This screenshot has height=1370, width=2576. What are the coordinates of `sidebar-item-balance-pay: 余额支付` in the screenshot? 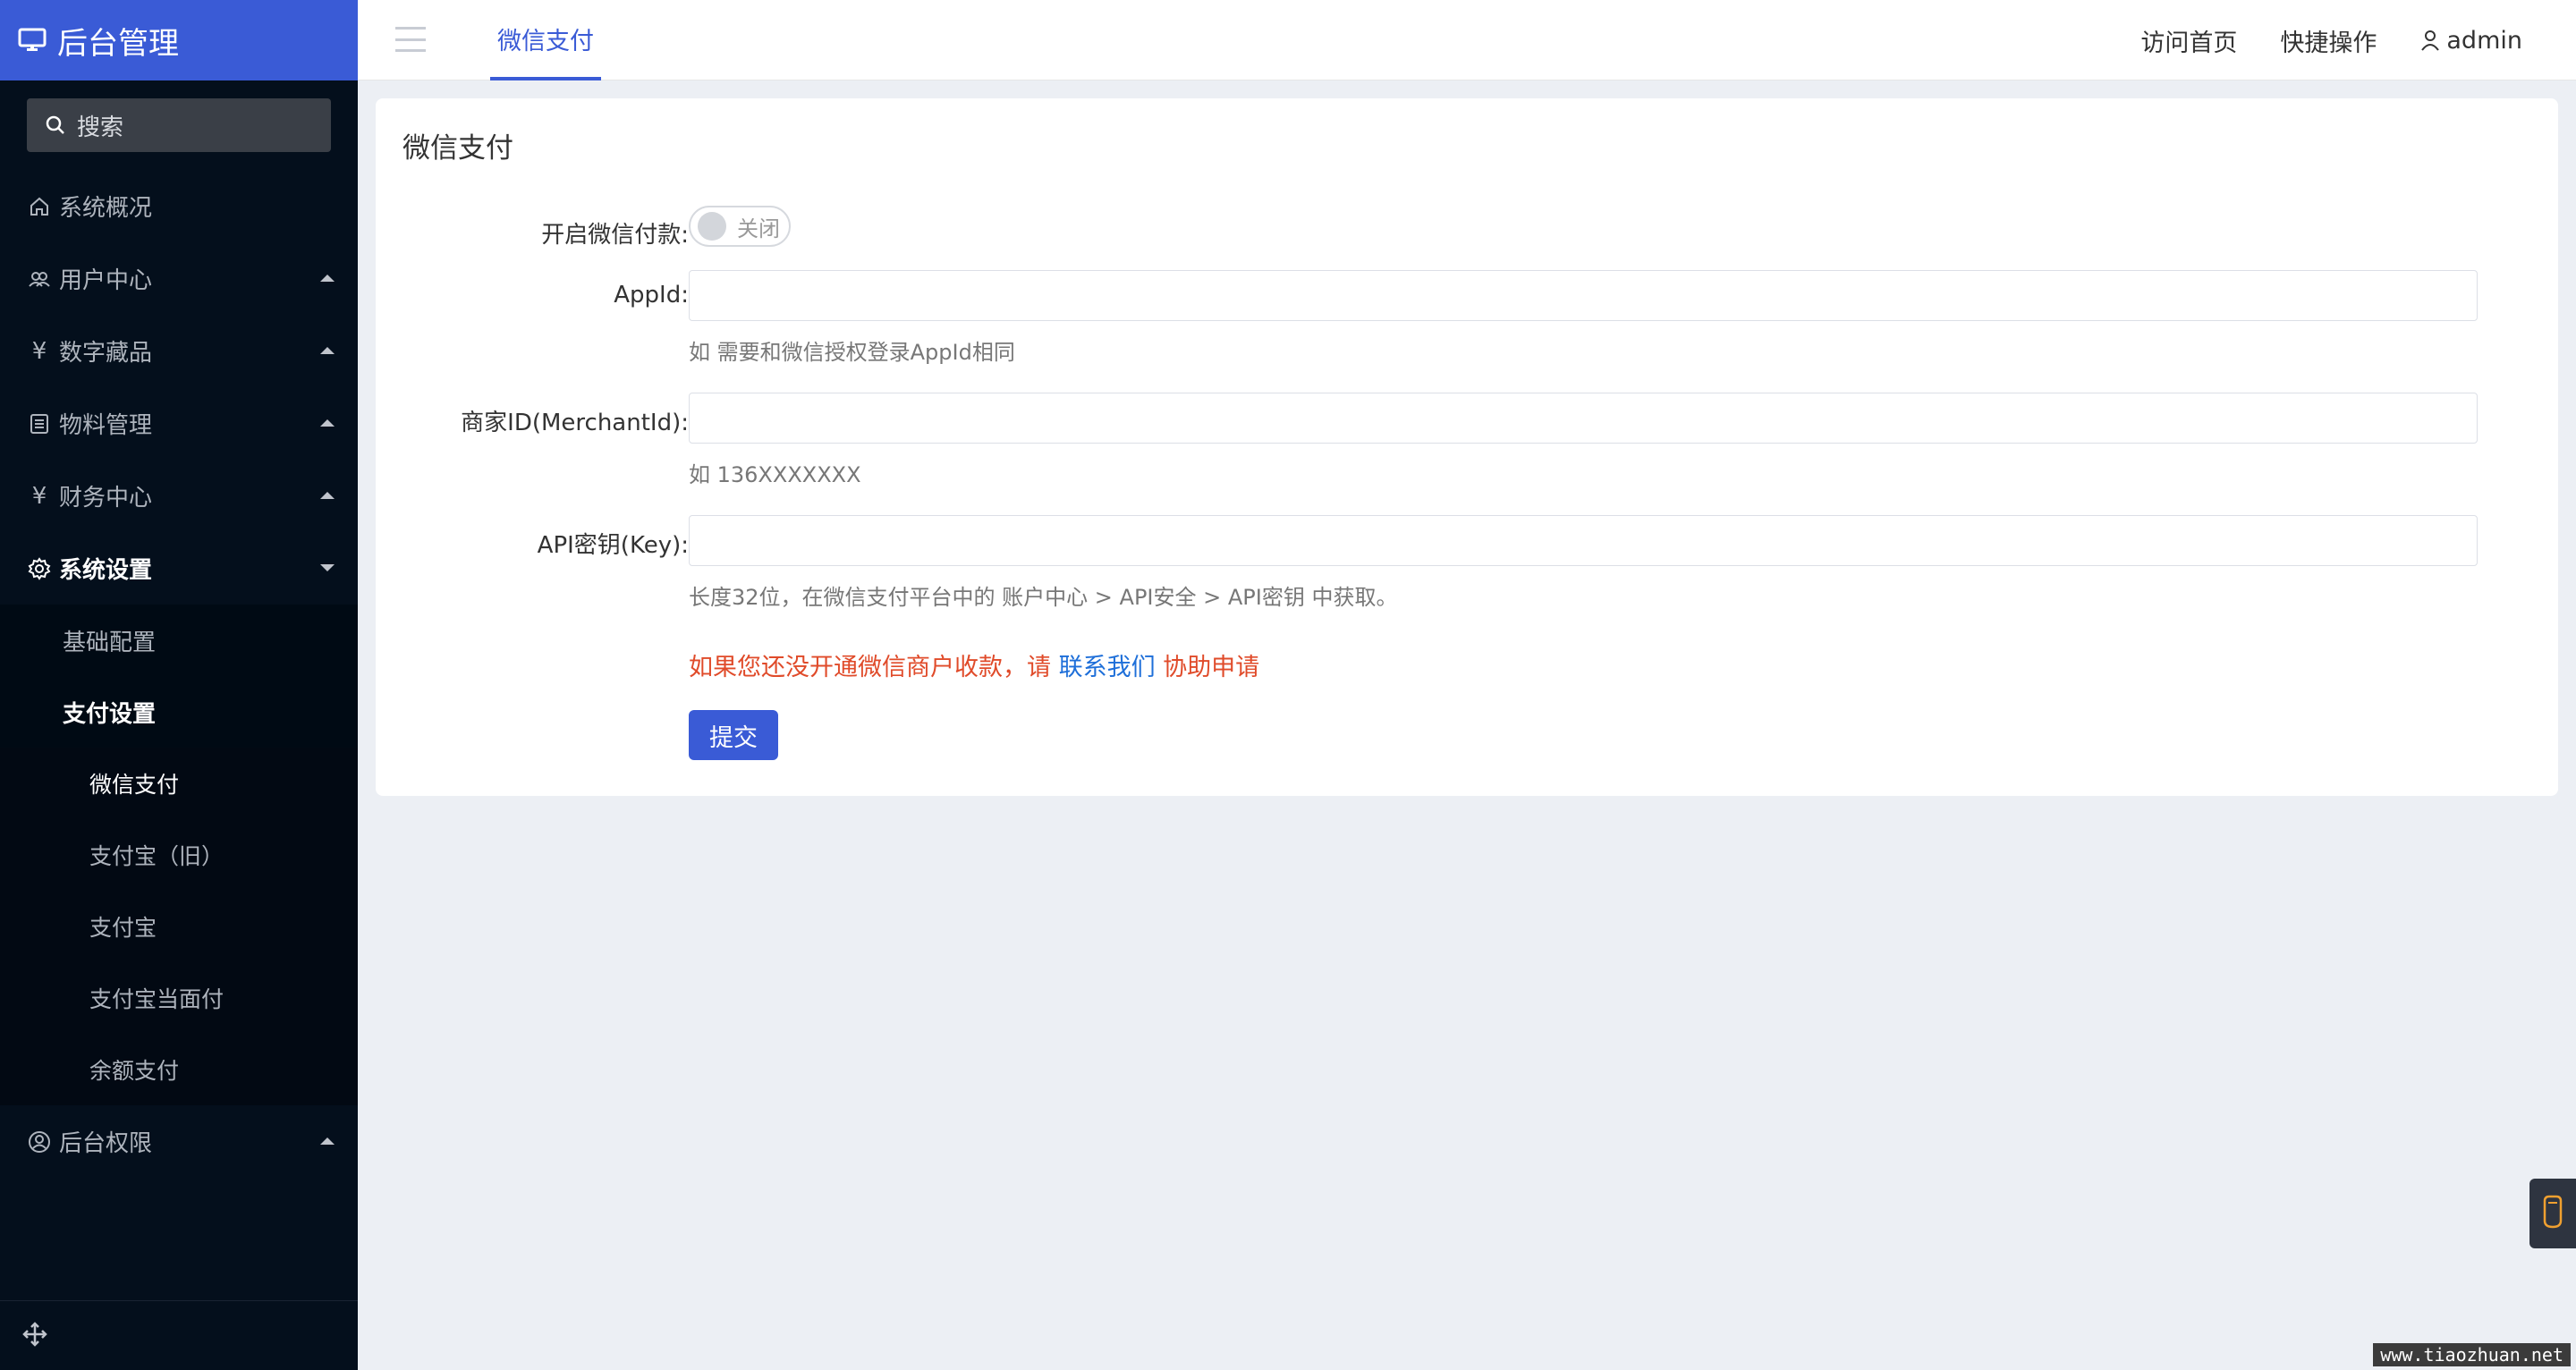 It's located at (179, 1069).